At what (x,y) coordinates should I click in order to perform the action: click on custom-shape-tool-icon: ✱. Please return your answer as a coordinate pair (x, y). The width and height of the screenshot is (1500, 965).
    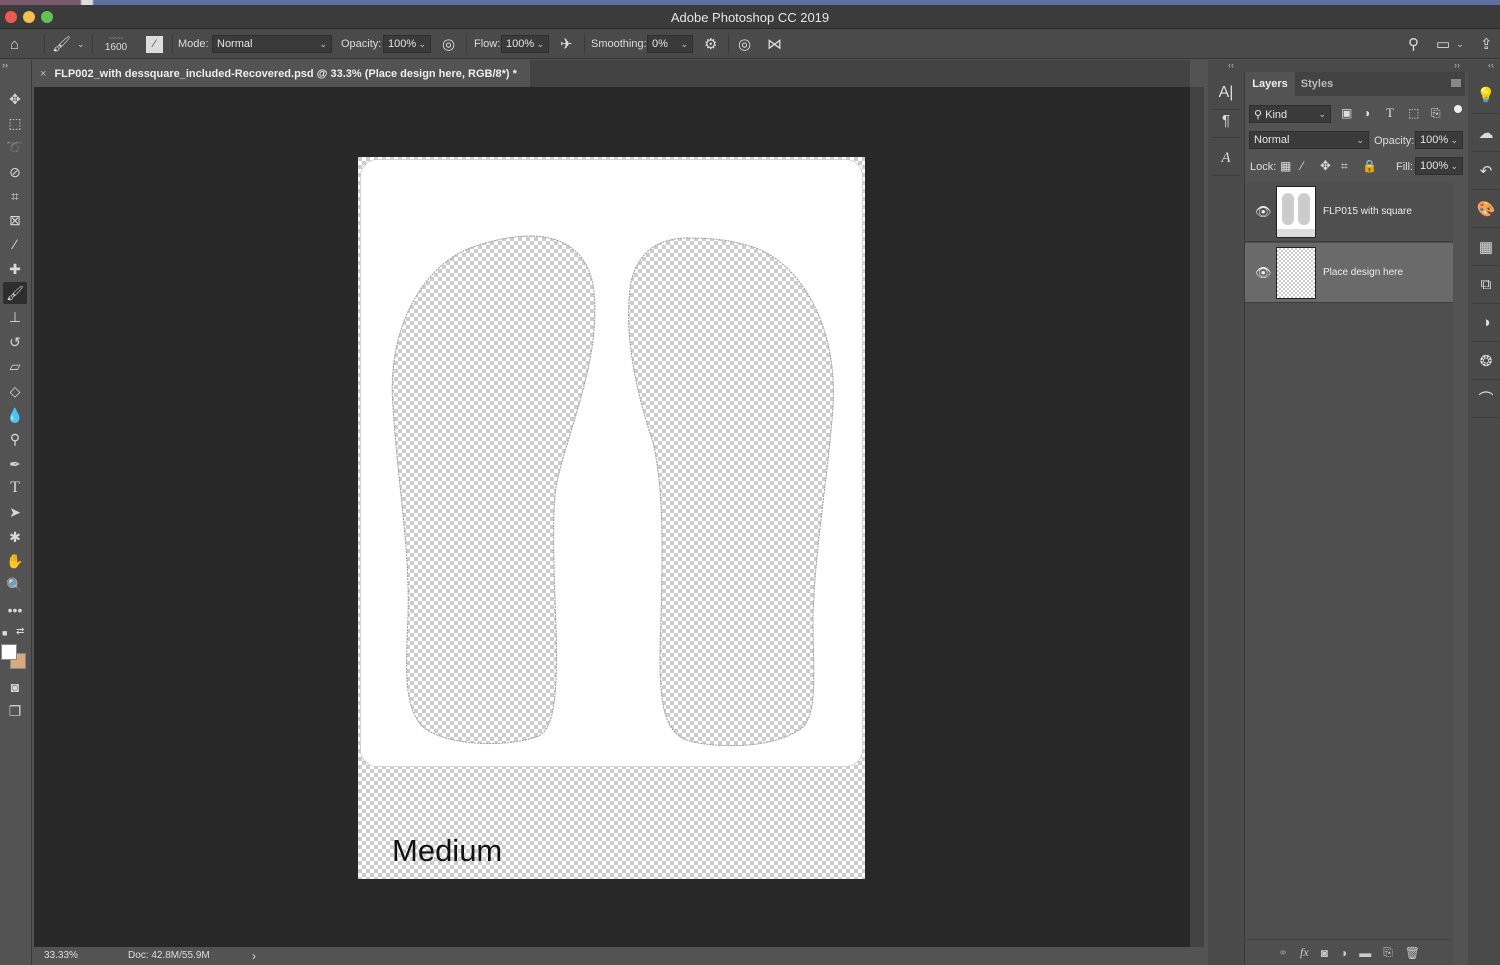
    Looking at the image, I should click on (15, 537).